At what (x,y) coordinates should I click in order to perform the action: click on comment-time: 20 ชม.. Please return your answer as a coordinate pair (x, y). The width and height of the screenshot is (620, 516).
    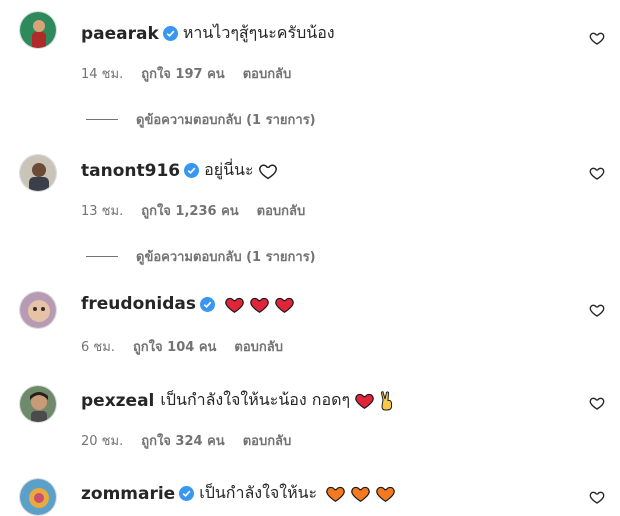
    Looking at the image, I should click on (102, 441).